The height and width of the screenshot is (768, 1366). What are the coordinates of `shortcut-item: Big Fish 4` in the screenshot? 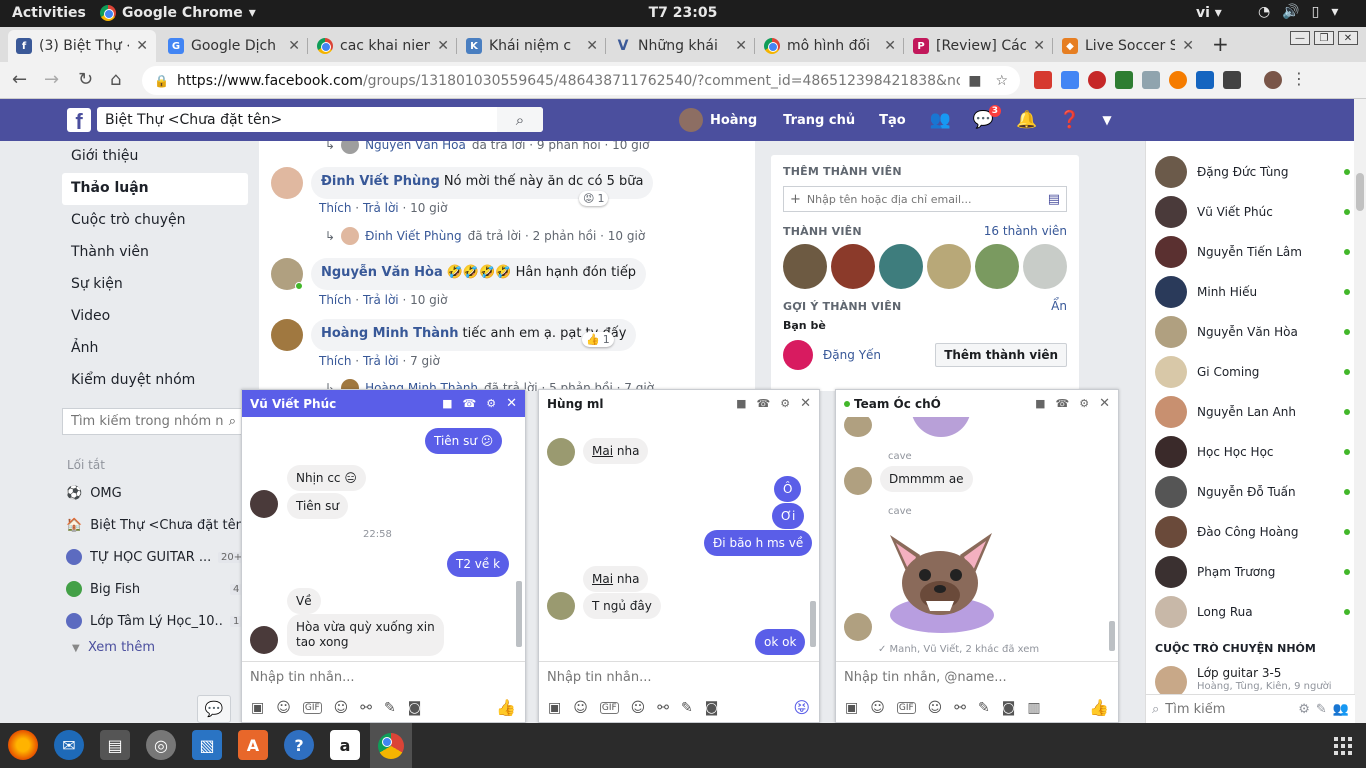 It's located at (154, 589).